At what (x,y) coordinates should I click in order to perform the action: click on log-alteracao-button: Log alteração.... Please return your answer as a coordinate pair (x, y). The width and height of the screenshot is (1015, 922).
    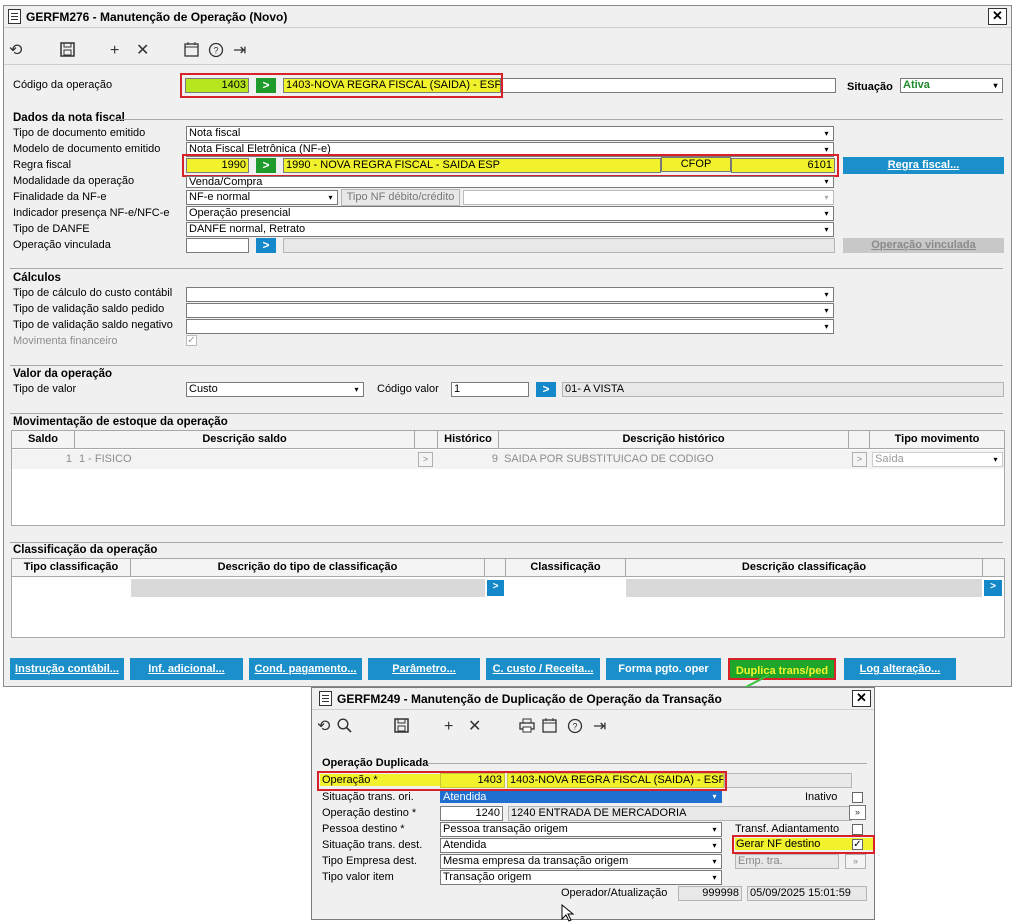
    Looking at the image, I should click on (900, 669).